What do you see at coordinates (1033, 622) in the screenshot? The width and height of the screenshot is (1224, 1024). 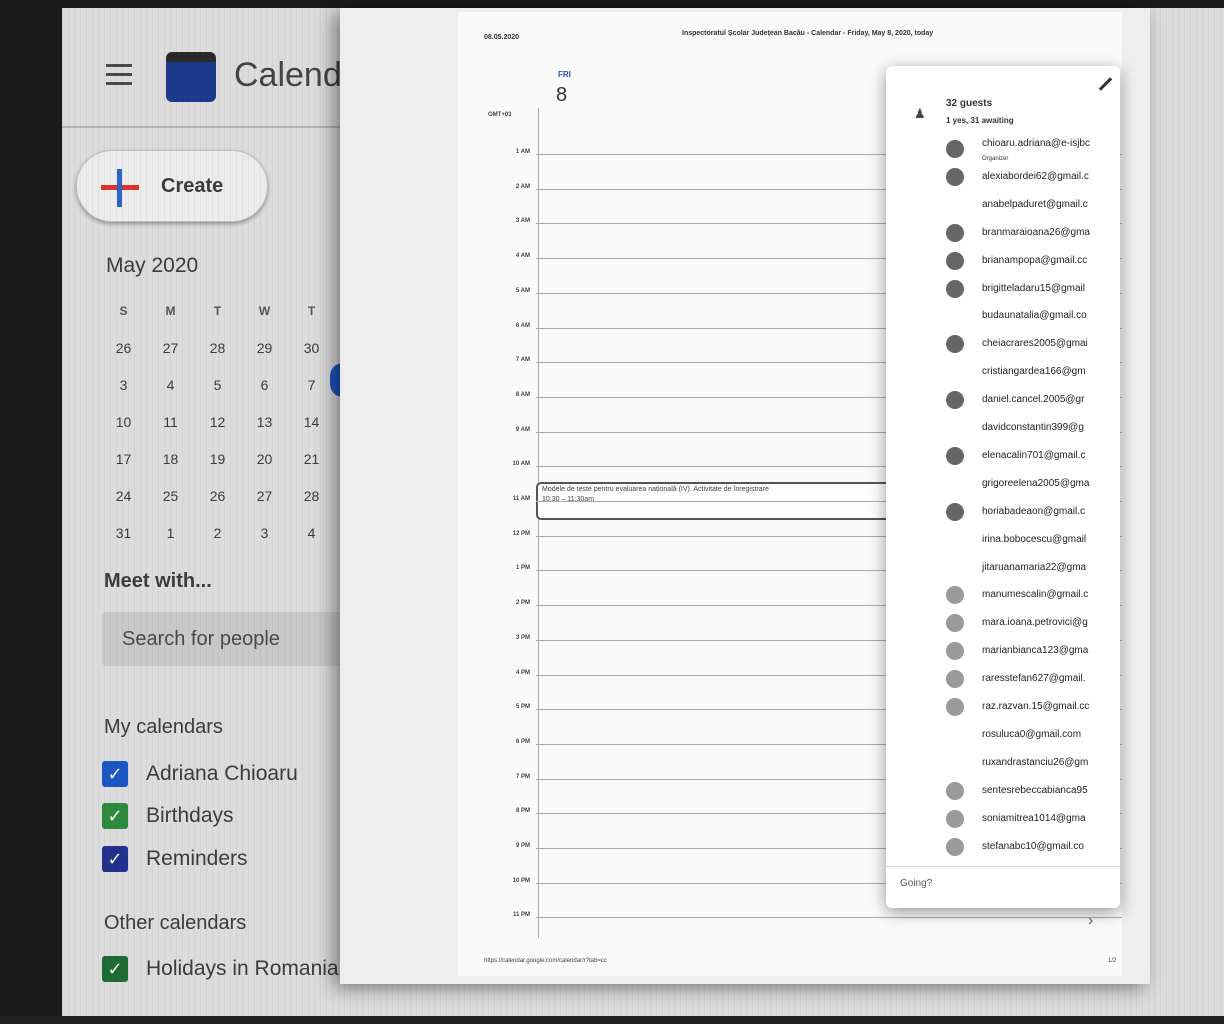 I see `guest-row: mara.ioana.petrovici@g` at bounding box center [1033, 622].